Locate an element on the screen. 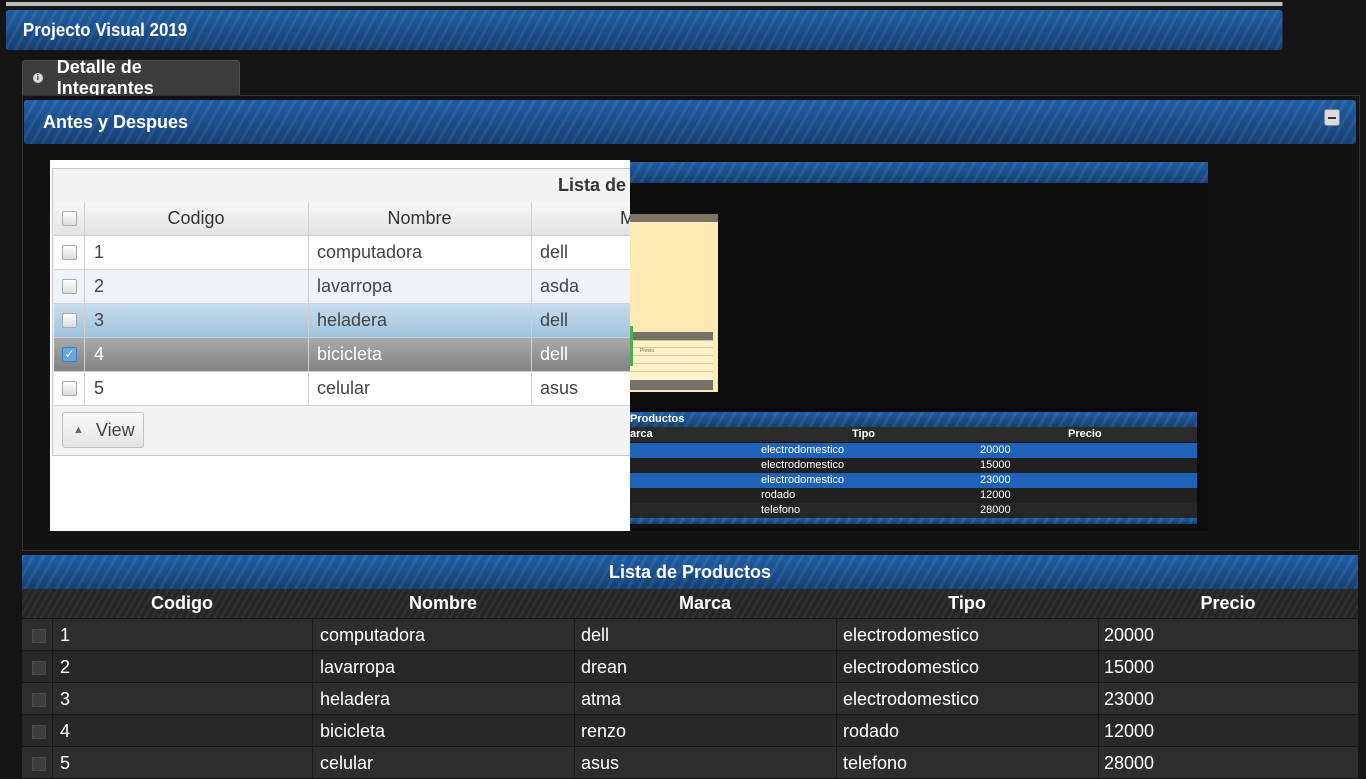 The image size is (1366, 779). after-header-stripe is located at coordinates (919, 172).